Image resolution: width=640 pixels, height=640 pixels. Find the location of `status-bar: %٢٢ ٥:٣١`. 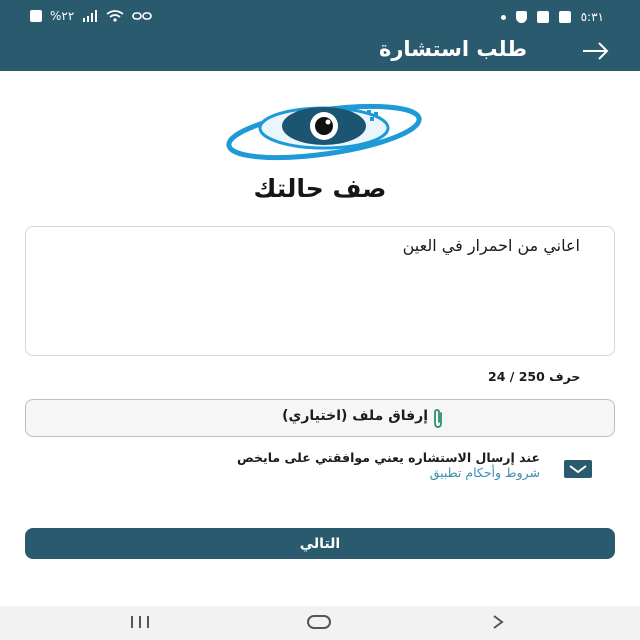

status-bar: %٢٢ ٥:٣١ is located at coordinates (320, 17).